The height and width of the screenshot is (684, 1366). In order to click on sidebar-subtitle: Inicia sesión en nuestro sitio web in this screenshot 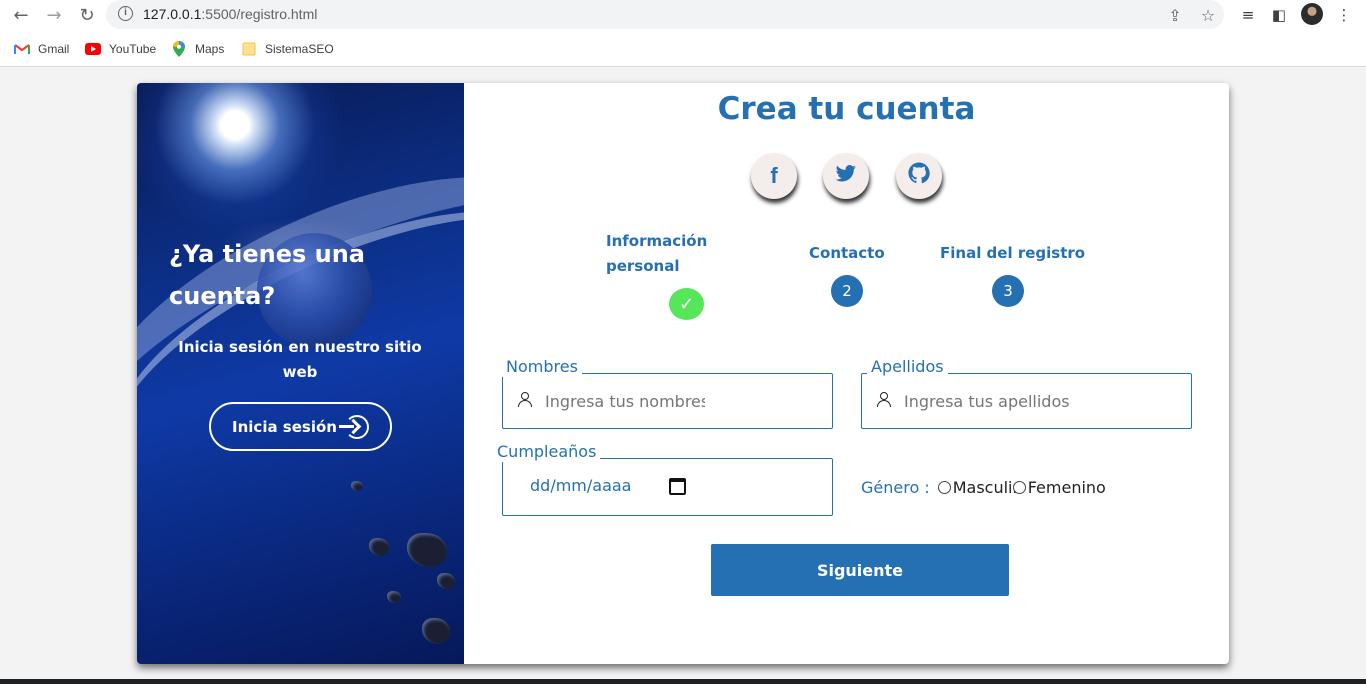, I will do `click(300, 359)`.